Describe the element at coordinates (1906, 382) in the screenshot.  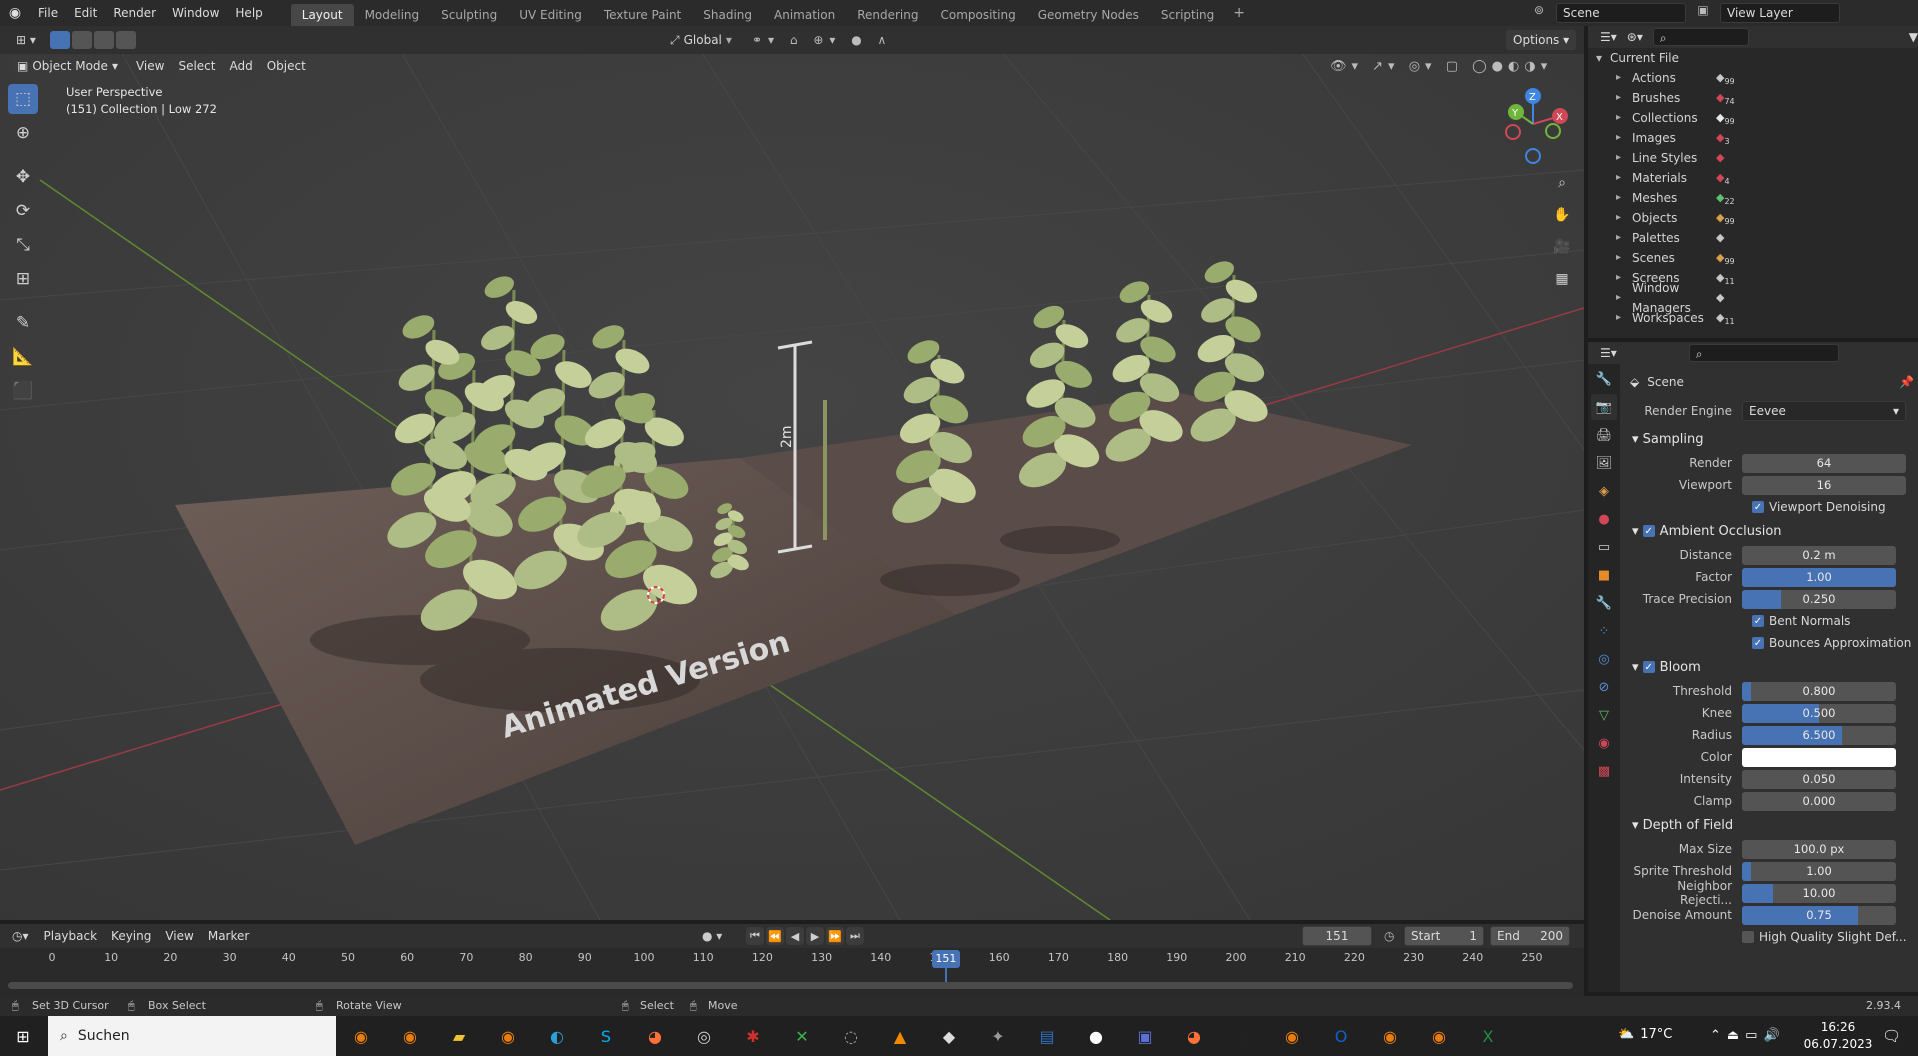
I see `pin-icon: 📌` at that location.